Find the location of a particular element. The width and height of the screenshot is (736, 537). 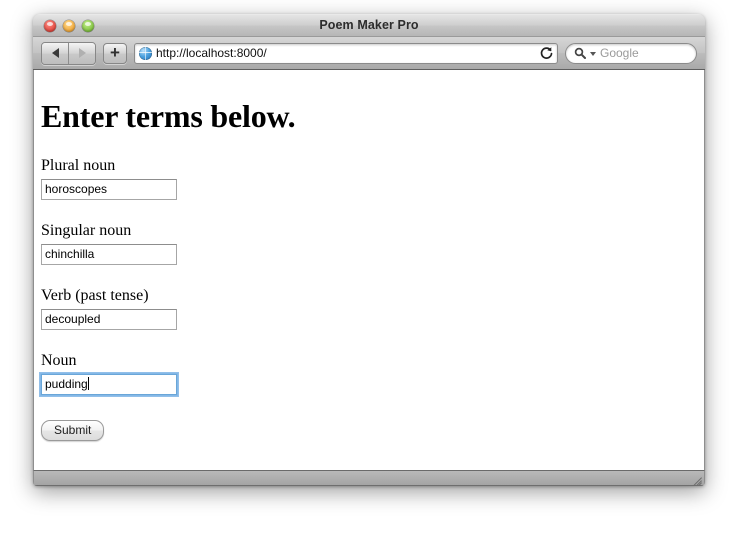

arrow-left-icon is located at coordinates (55, 53).